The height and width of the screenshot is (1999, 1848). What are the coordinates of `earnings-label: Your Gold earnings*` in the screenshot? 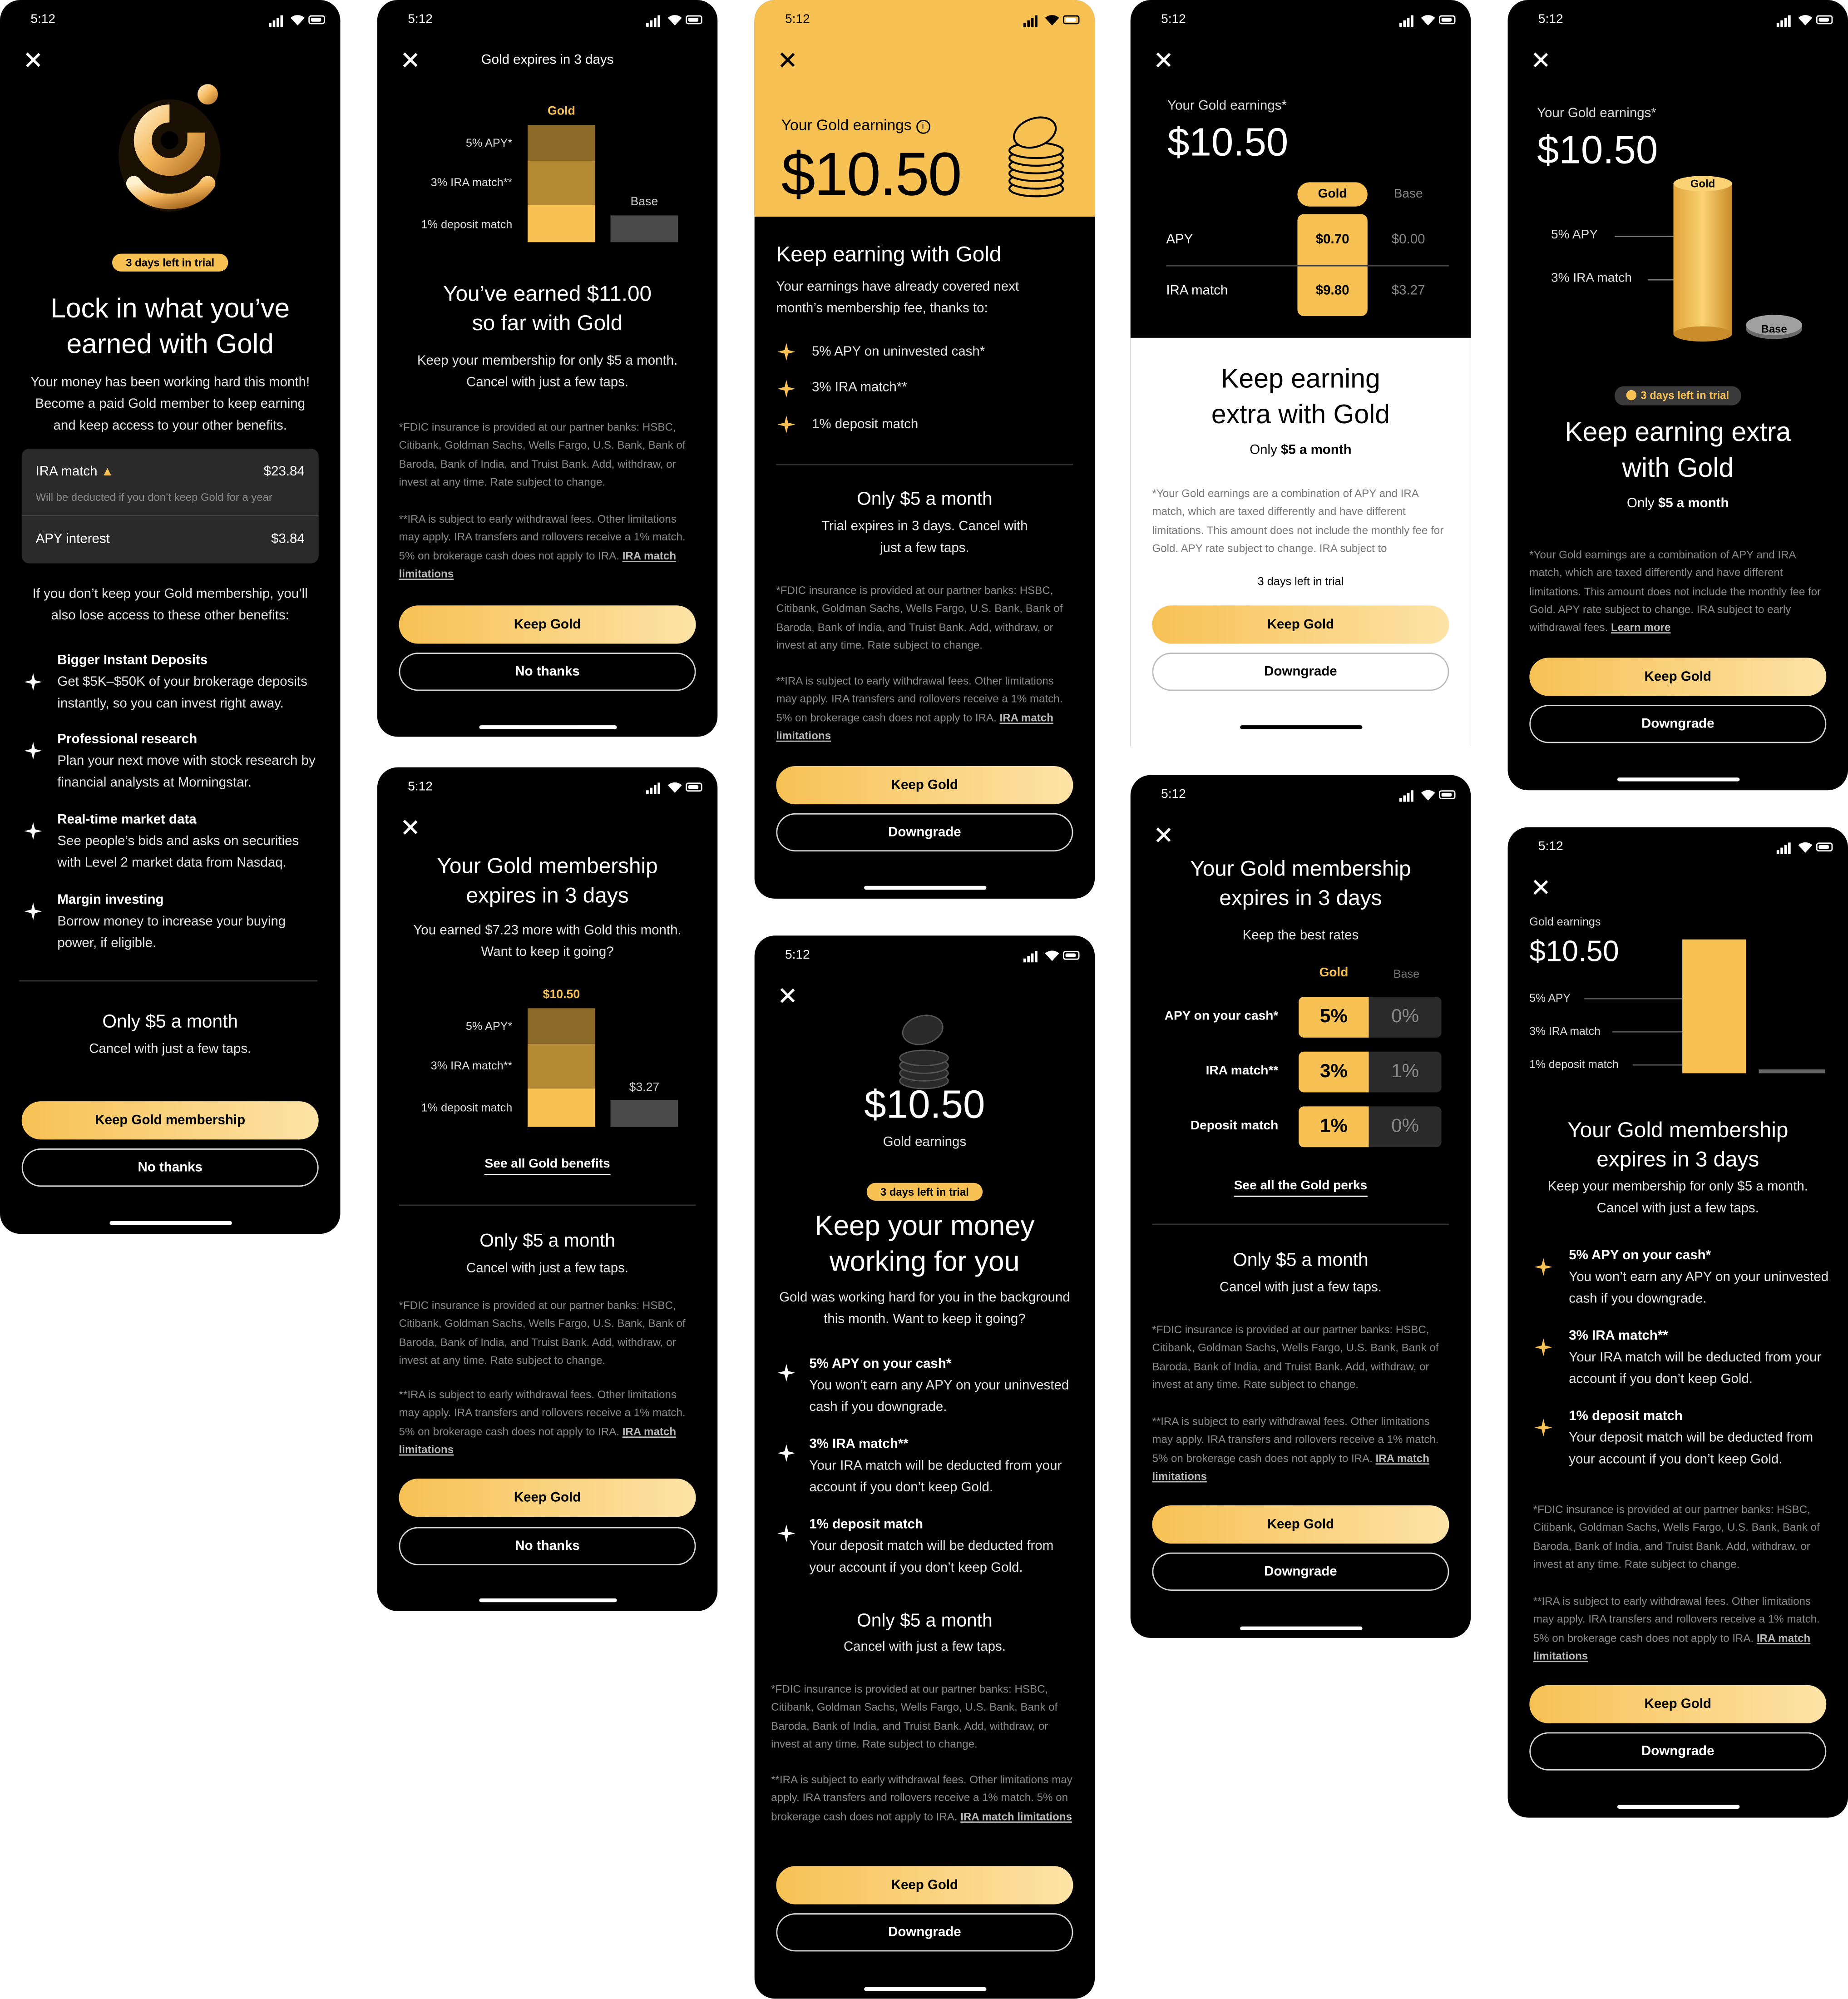 It's located at (1227, 106).